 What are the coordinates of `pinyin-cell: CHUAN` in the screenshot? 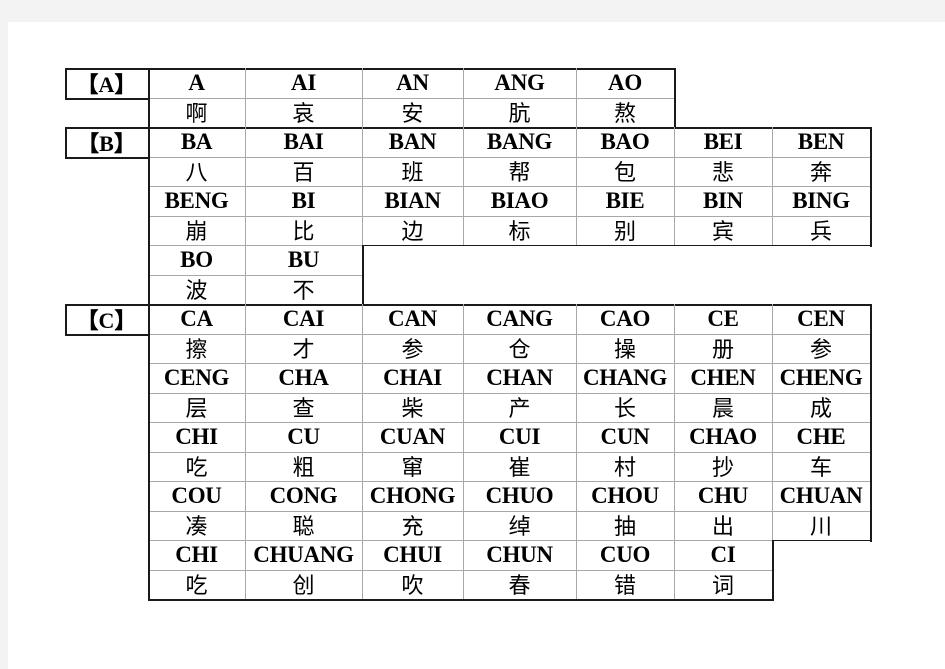 It's located at (821, 495).